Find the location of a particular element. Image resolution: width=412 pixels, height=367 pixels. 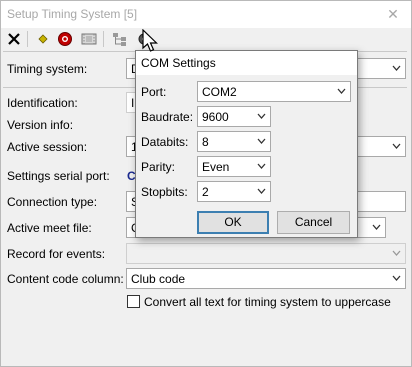

cancel-button: Cancel is located at coordinates (313, 222).